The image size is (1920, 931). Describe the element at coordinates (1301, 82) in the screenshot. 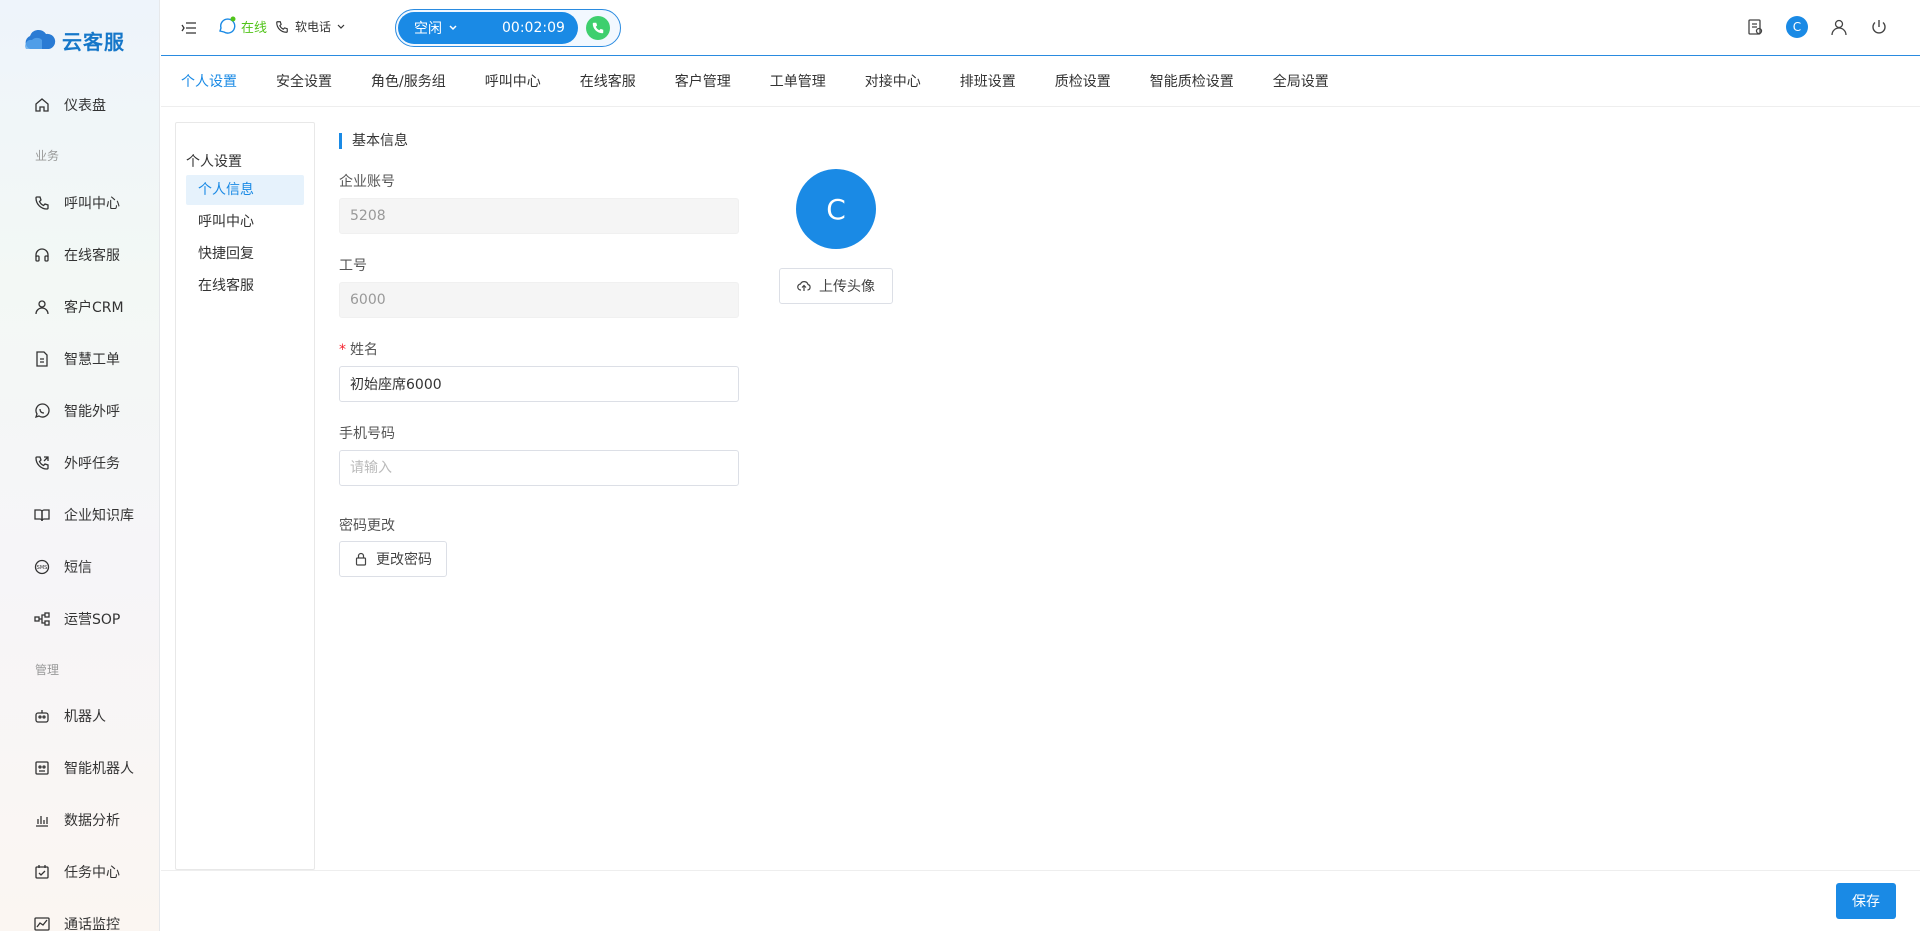

I see `tab-global-settings: 全局设置` at that location.